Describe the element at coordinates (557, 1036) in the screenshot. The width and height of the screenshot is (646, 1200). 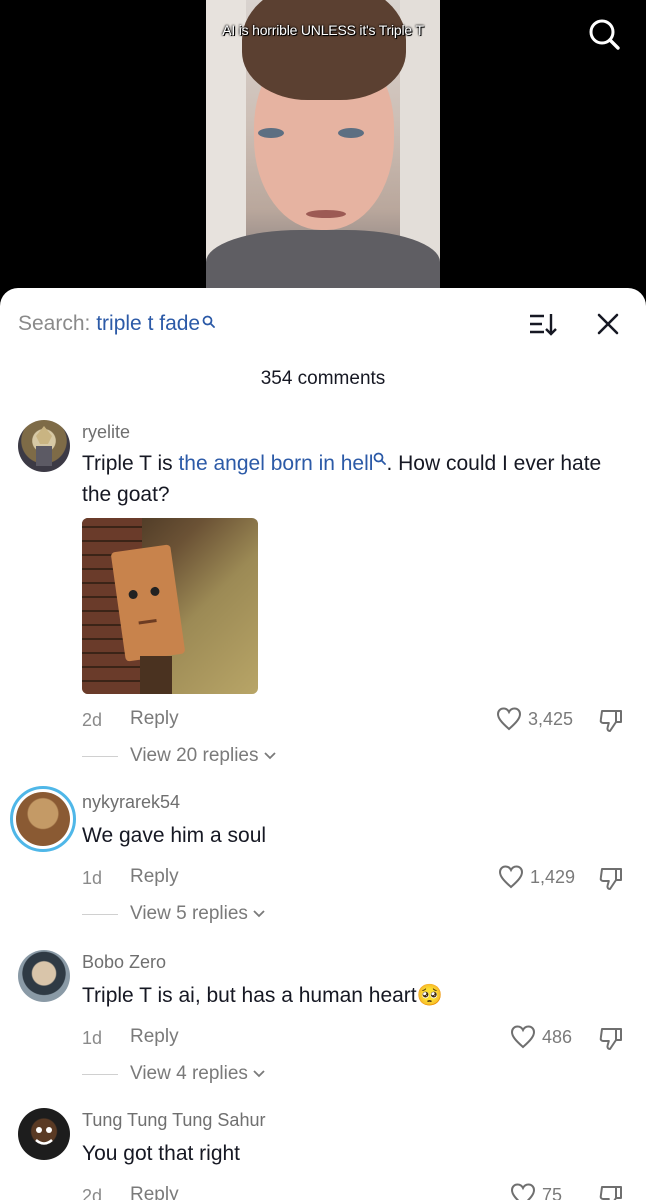
I see `like-count: 486` at that location.